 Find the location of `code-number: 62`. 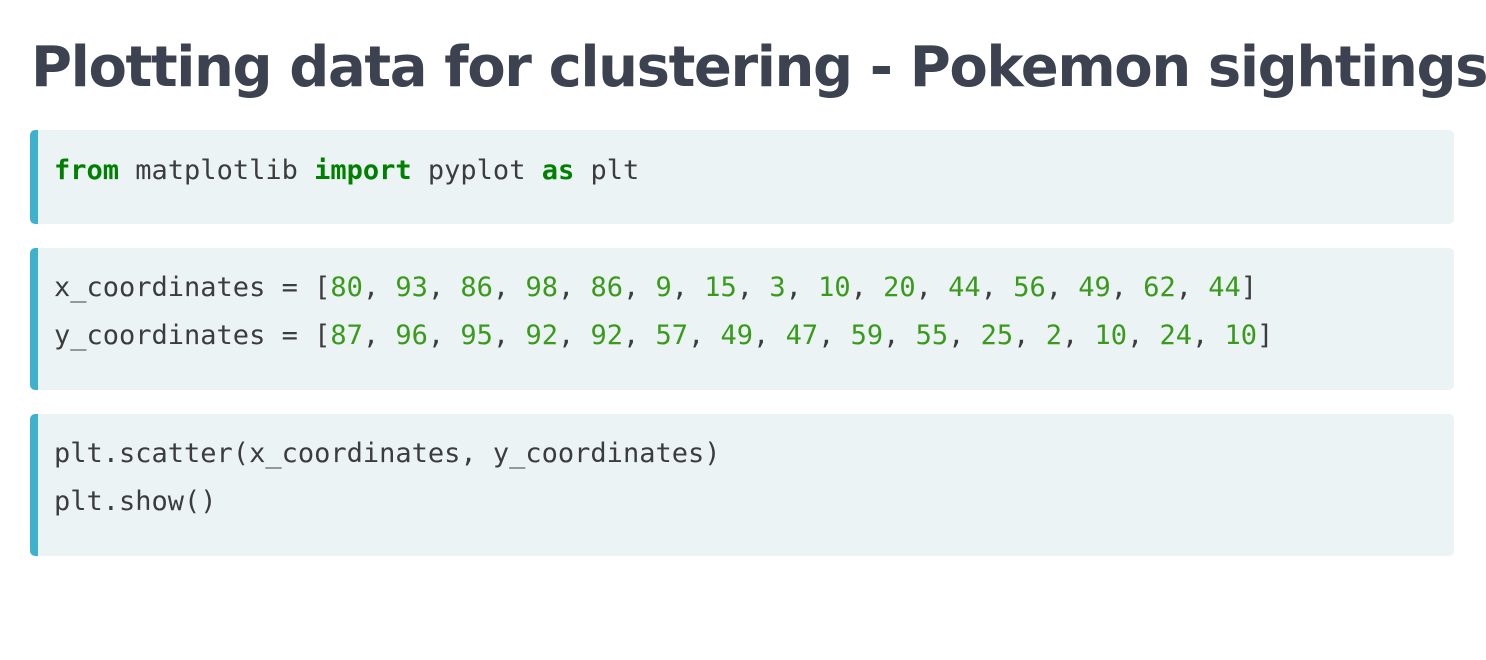

code-number: 62 is located at coordinates (1159, 287).